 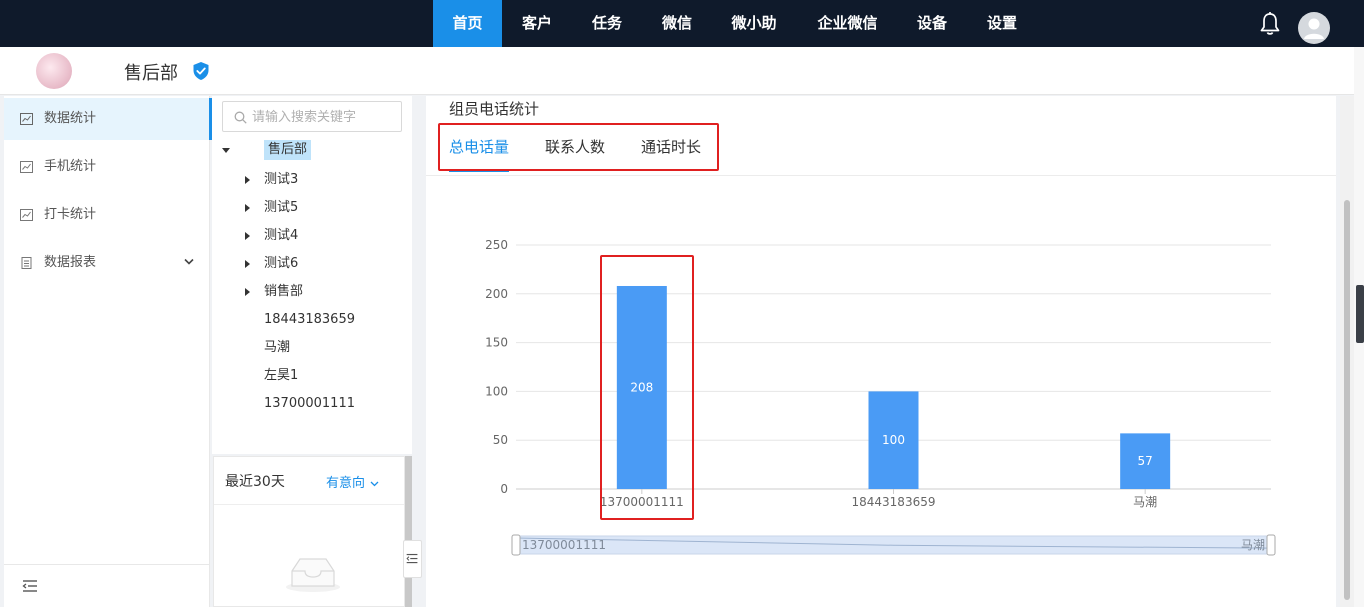 What do you see at coordinates (107, 167) in the screenshot?
I see `menu-item-phone-statistics: 手机统计` at bounding box center [107, 167].